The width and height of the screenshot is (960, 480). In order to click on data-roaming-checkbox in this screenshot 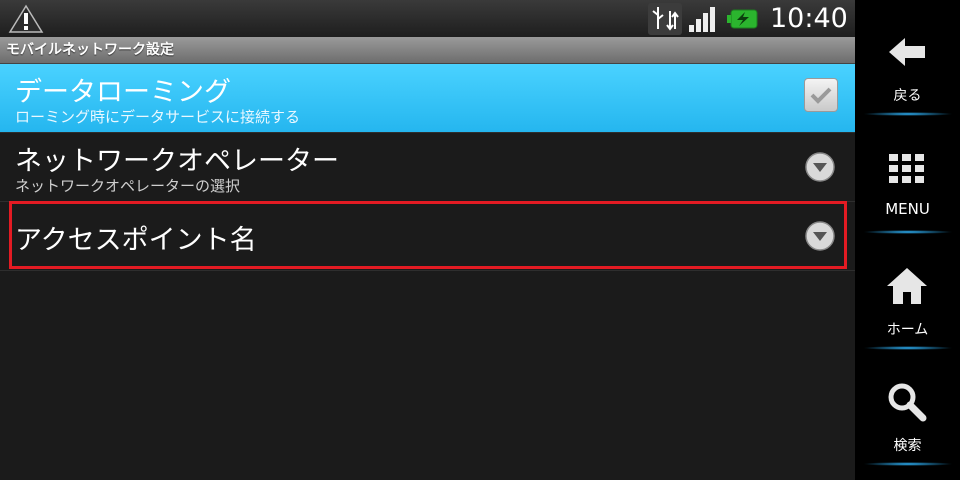, I will do `click(821, 95)`.